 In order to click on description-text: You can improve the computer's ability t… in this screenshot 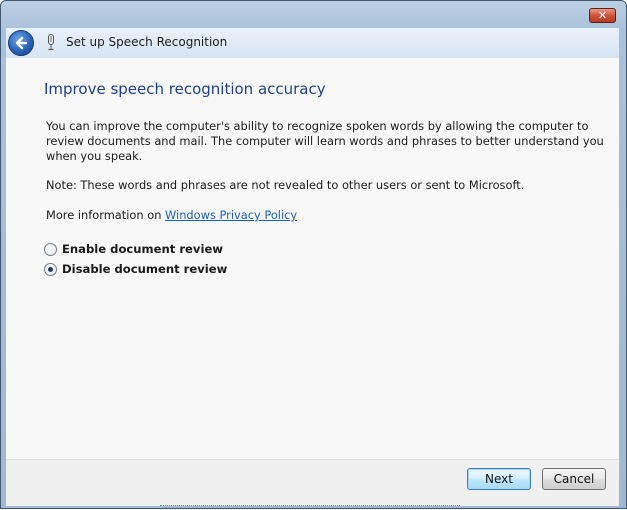, I will do `click(325, 141)`.